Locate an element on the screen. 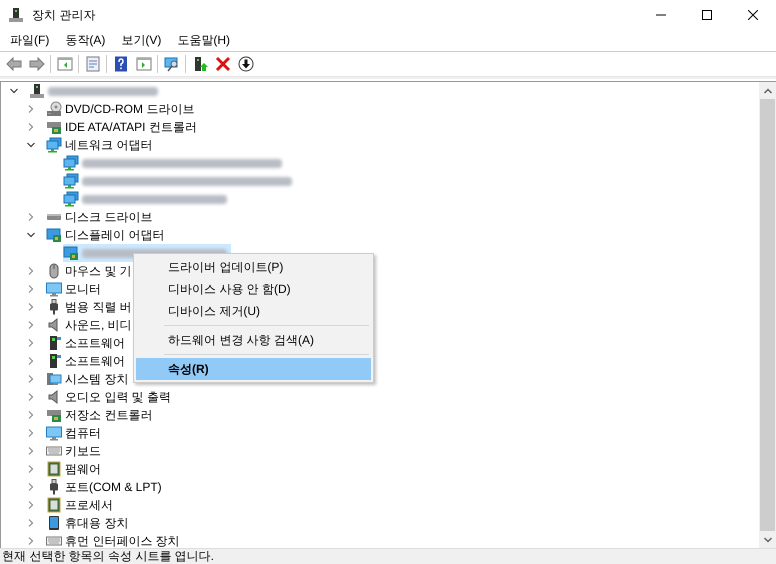 This screenshot has width=776, height=564. context-menu-item: 디바이스 제거(U) is located at coordinates (253, 311).